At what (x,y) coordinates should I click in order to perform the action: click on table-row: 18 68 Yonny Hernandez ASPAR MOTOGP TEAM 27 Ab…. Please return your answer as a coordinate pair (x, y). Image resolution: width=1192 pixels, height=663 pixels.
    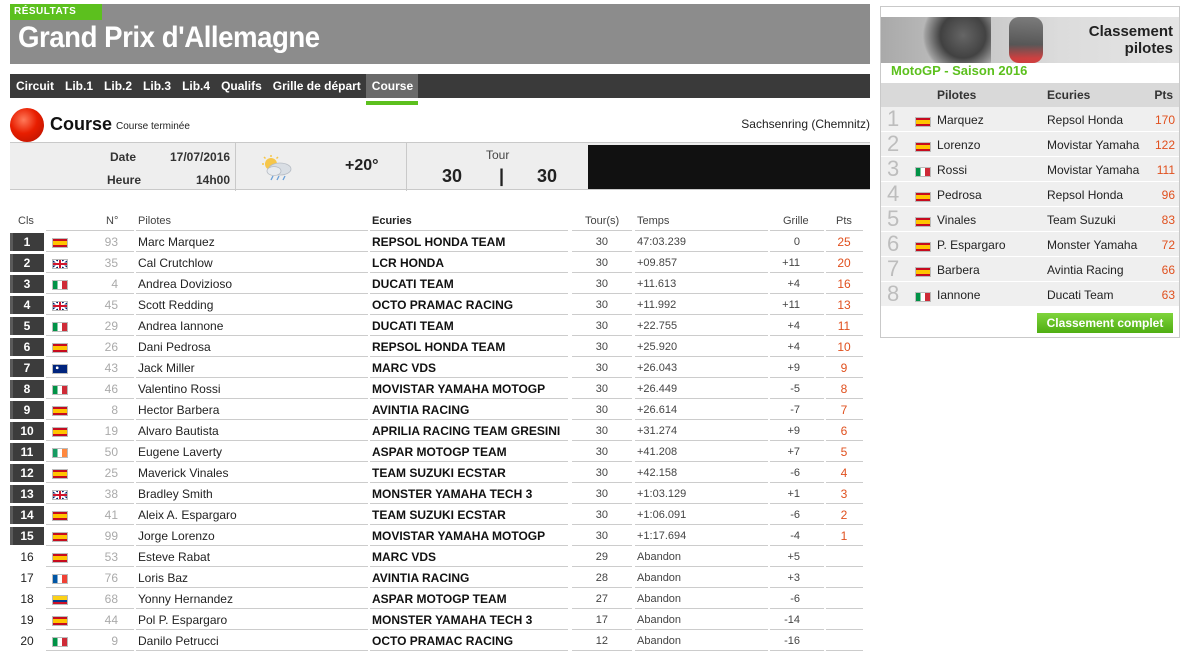
    Looking at the image, I should click on (437, 599).